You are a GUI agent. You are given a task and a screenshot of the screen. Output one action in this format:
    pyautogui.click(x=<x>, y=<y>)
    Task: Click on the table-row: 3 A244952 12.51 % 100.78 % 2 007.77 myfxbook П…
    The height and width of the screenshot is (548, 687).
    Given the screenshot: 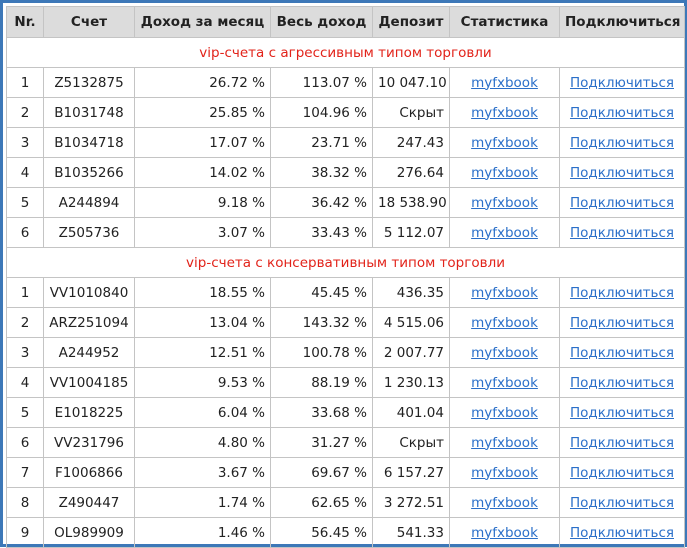 What is the action you would take?
    pyautogui.click(x=345, y=352)
    